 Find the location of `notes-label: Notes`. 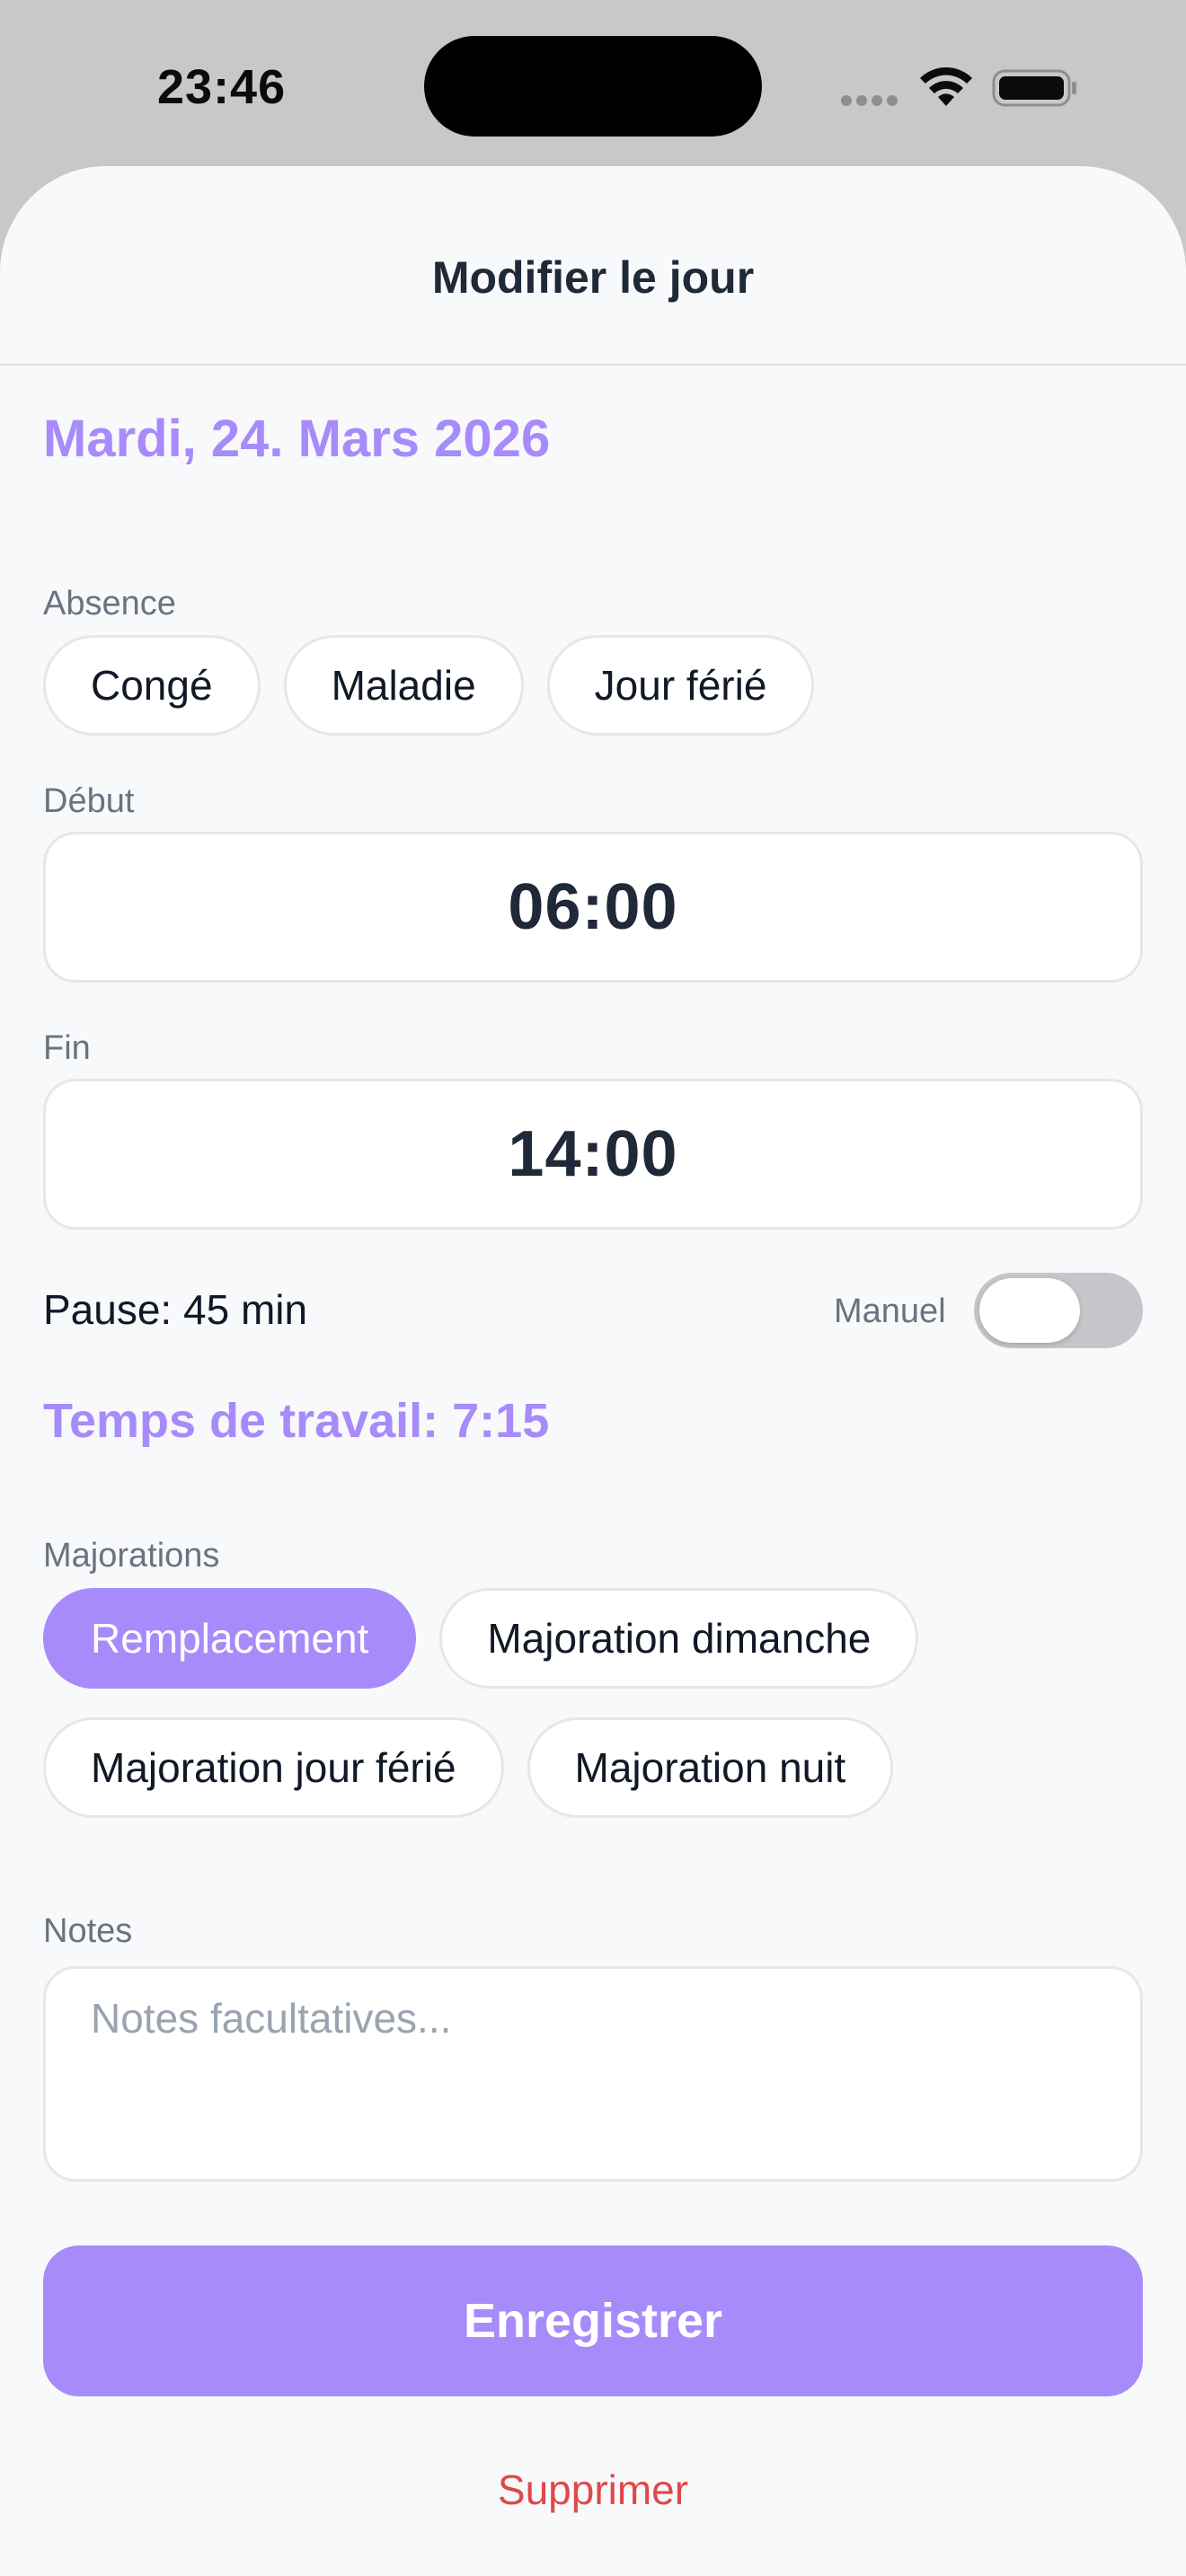

notes-label: Notes is located at coordinates (88, 1931).